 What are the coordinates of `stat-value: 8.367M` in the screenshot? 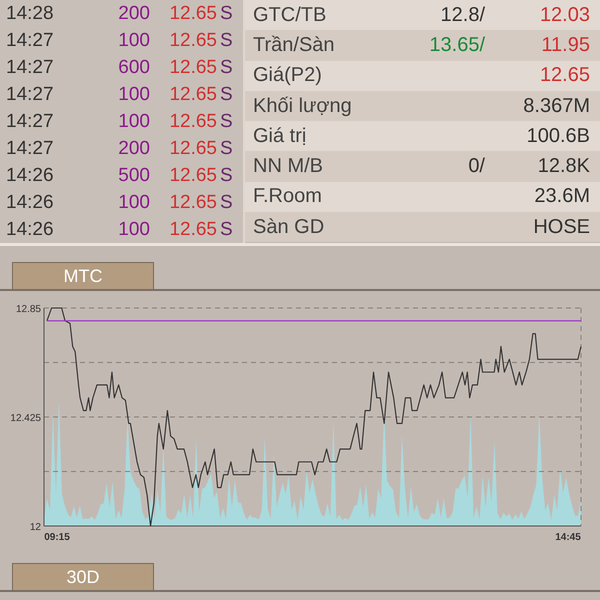 It's located at (556, 105).